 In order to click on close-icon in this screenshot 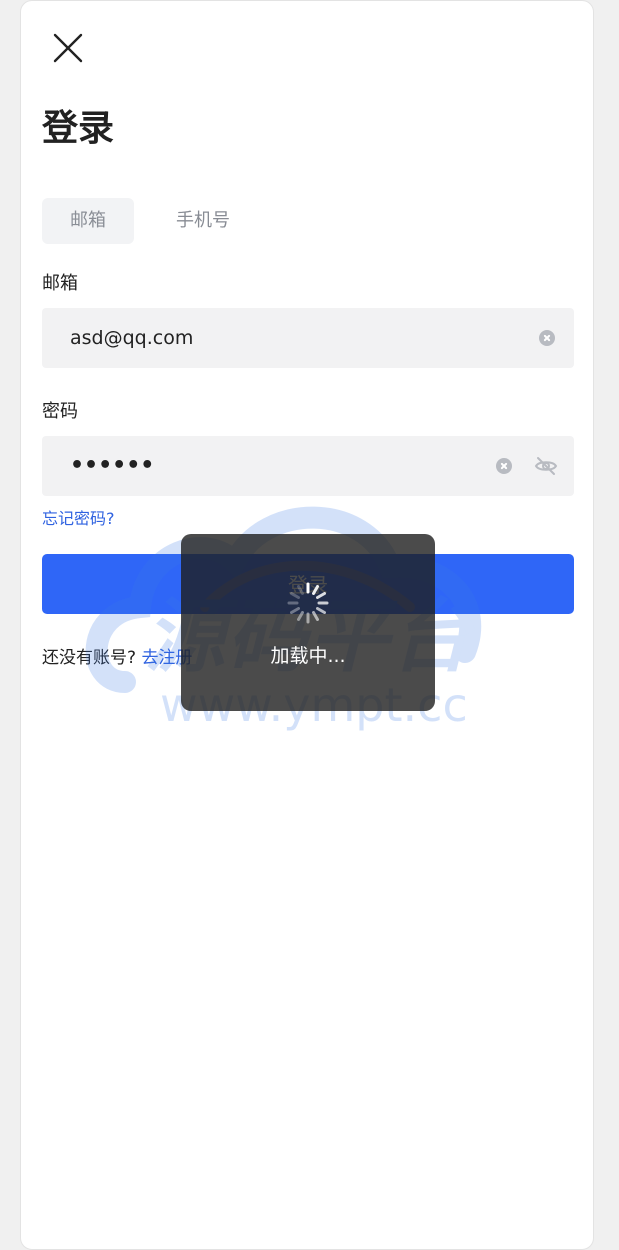, I will do `click(68, 48)`.